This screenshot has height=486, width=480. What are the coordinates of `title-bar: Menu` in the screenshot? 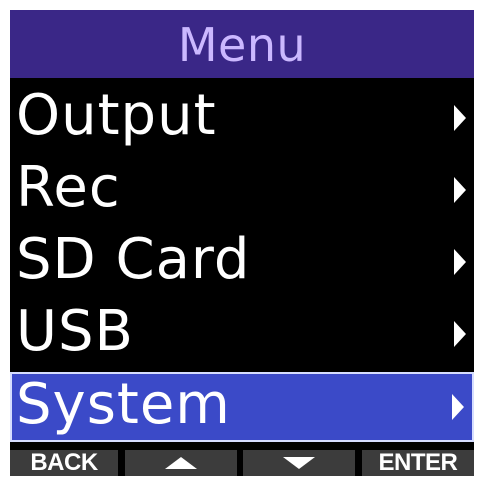 It's located at (242, 44).